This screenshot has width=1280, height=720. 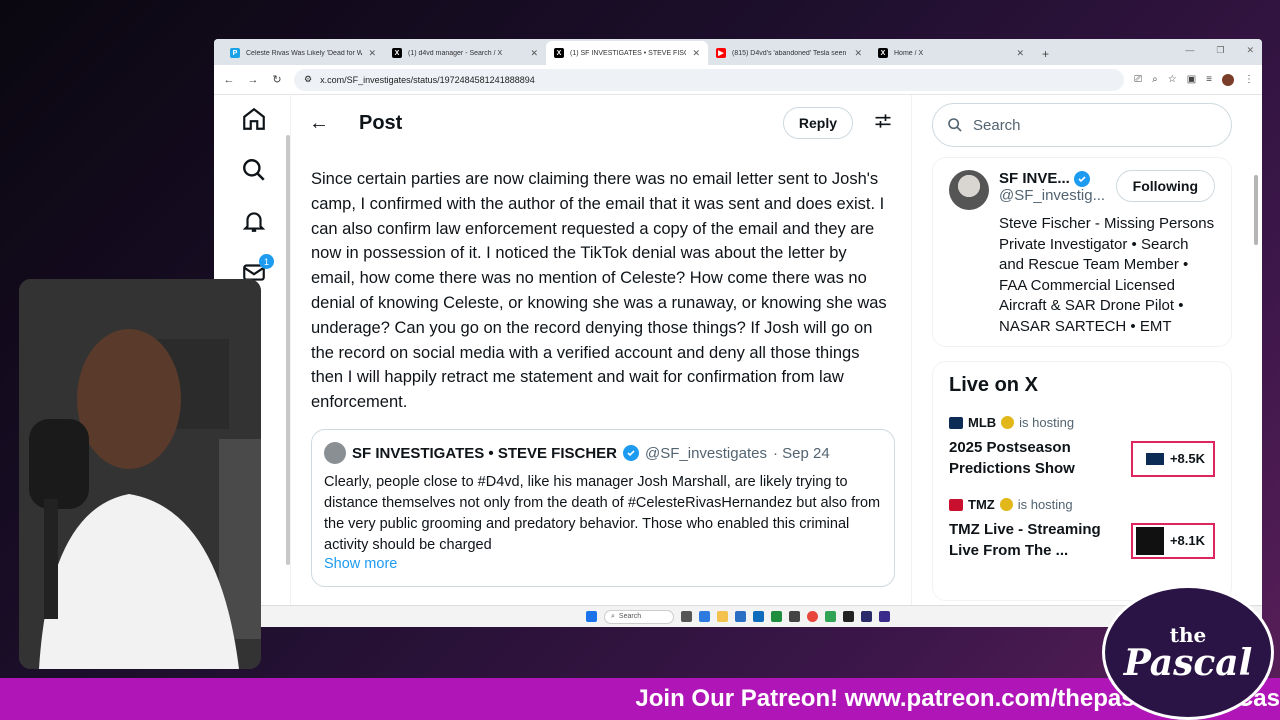 What do you see at coordinates (1187, 540) in the screenshot?
I see `listener-count-text: +8.1K` at bounding box center [1187, 540].